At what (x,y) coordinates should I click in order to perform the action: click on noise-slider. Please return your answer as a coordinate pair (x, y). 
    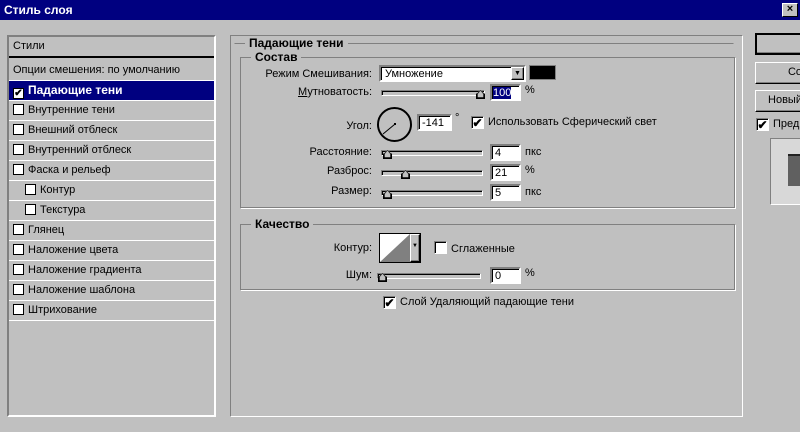
    Looking at the image, I should click on (429, 277).